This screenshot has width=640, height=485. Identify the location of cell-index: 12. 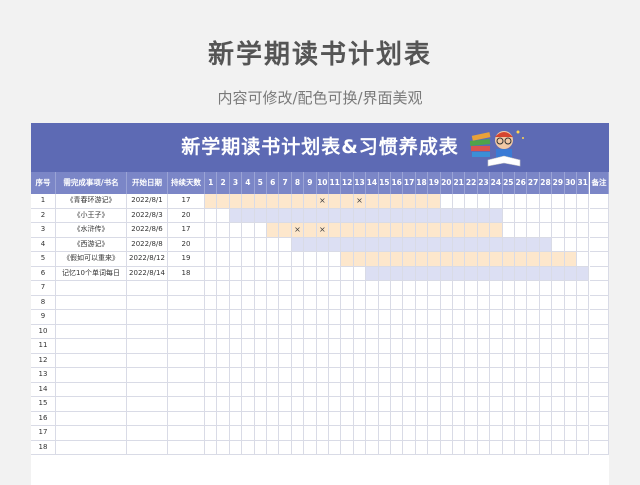
(43, 360).